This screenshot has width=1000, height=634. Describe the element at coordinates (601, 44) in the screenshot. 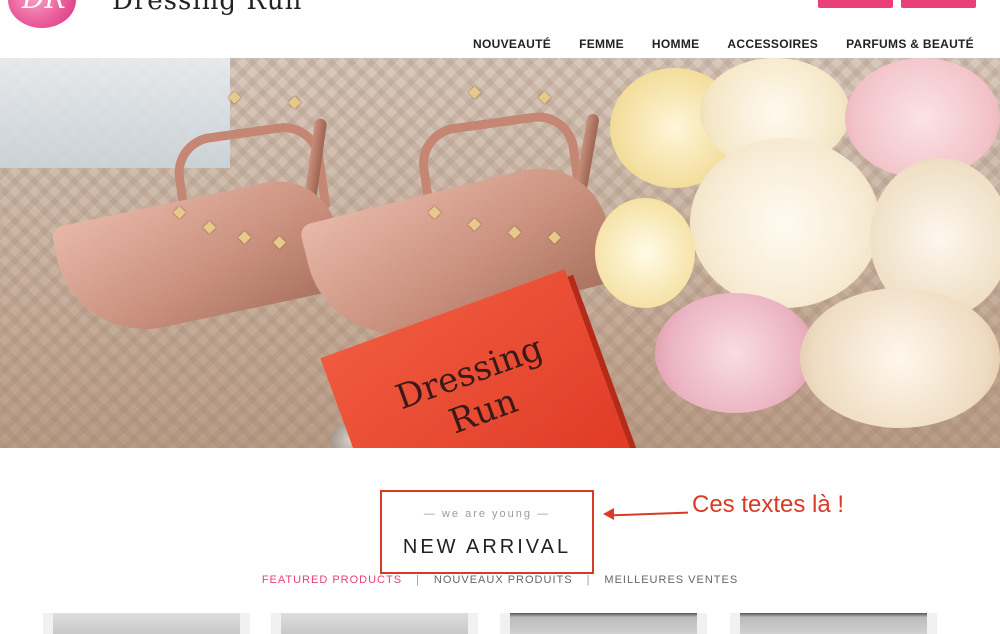

I see `nav-item-femme: FEMME` at that location.